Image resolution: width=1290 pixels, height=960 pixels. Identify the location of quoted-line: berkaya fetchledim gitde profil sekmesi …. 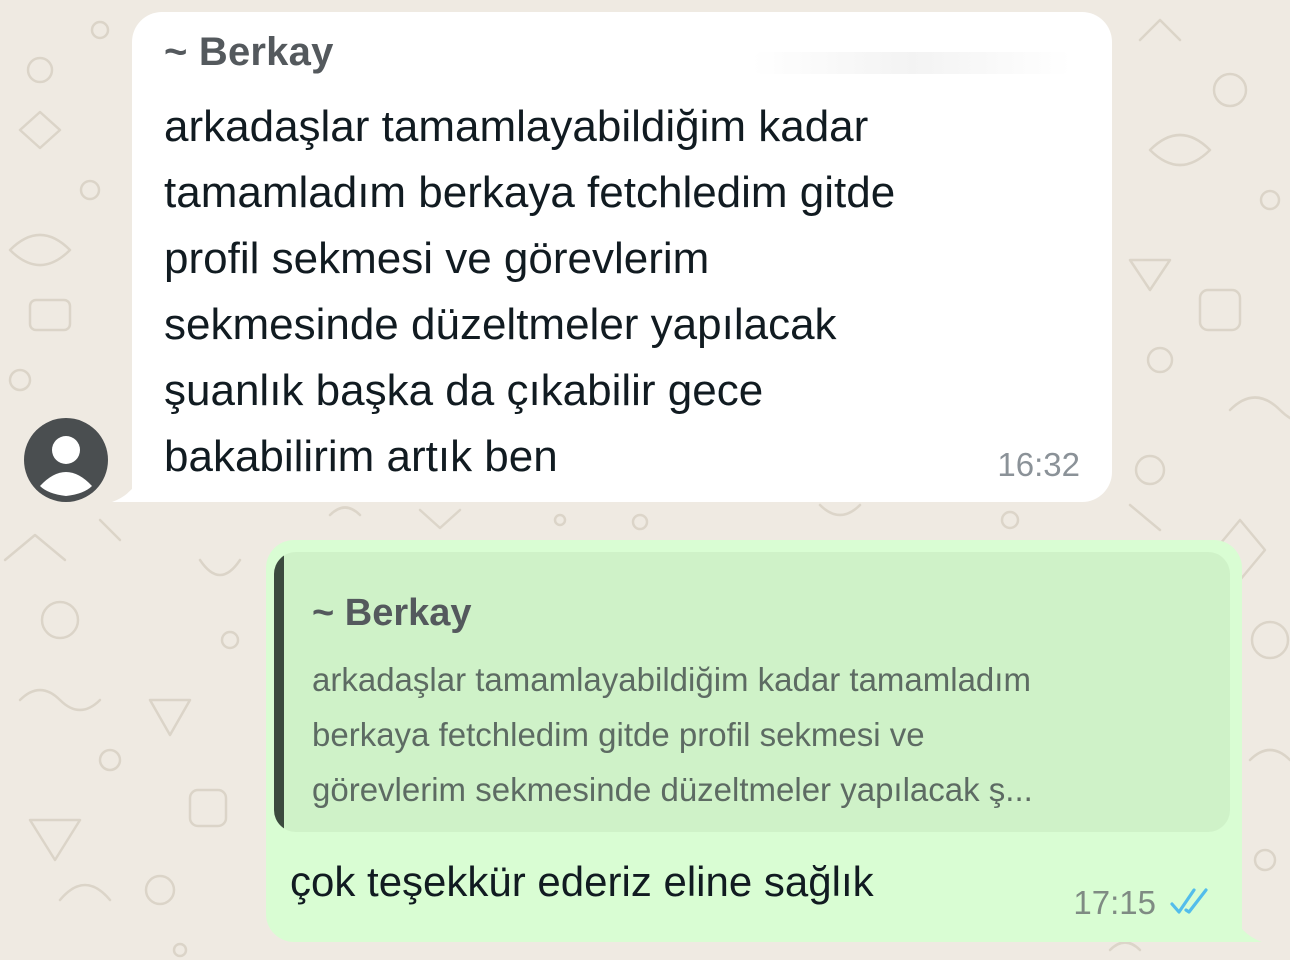
(618, 734).